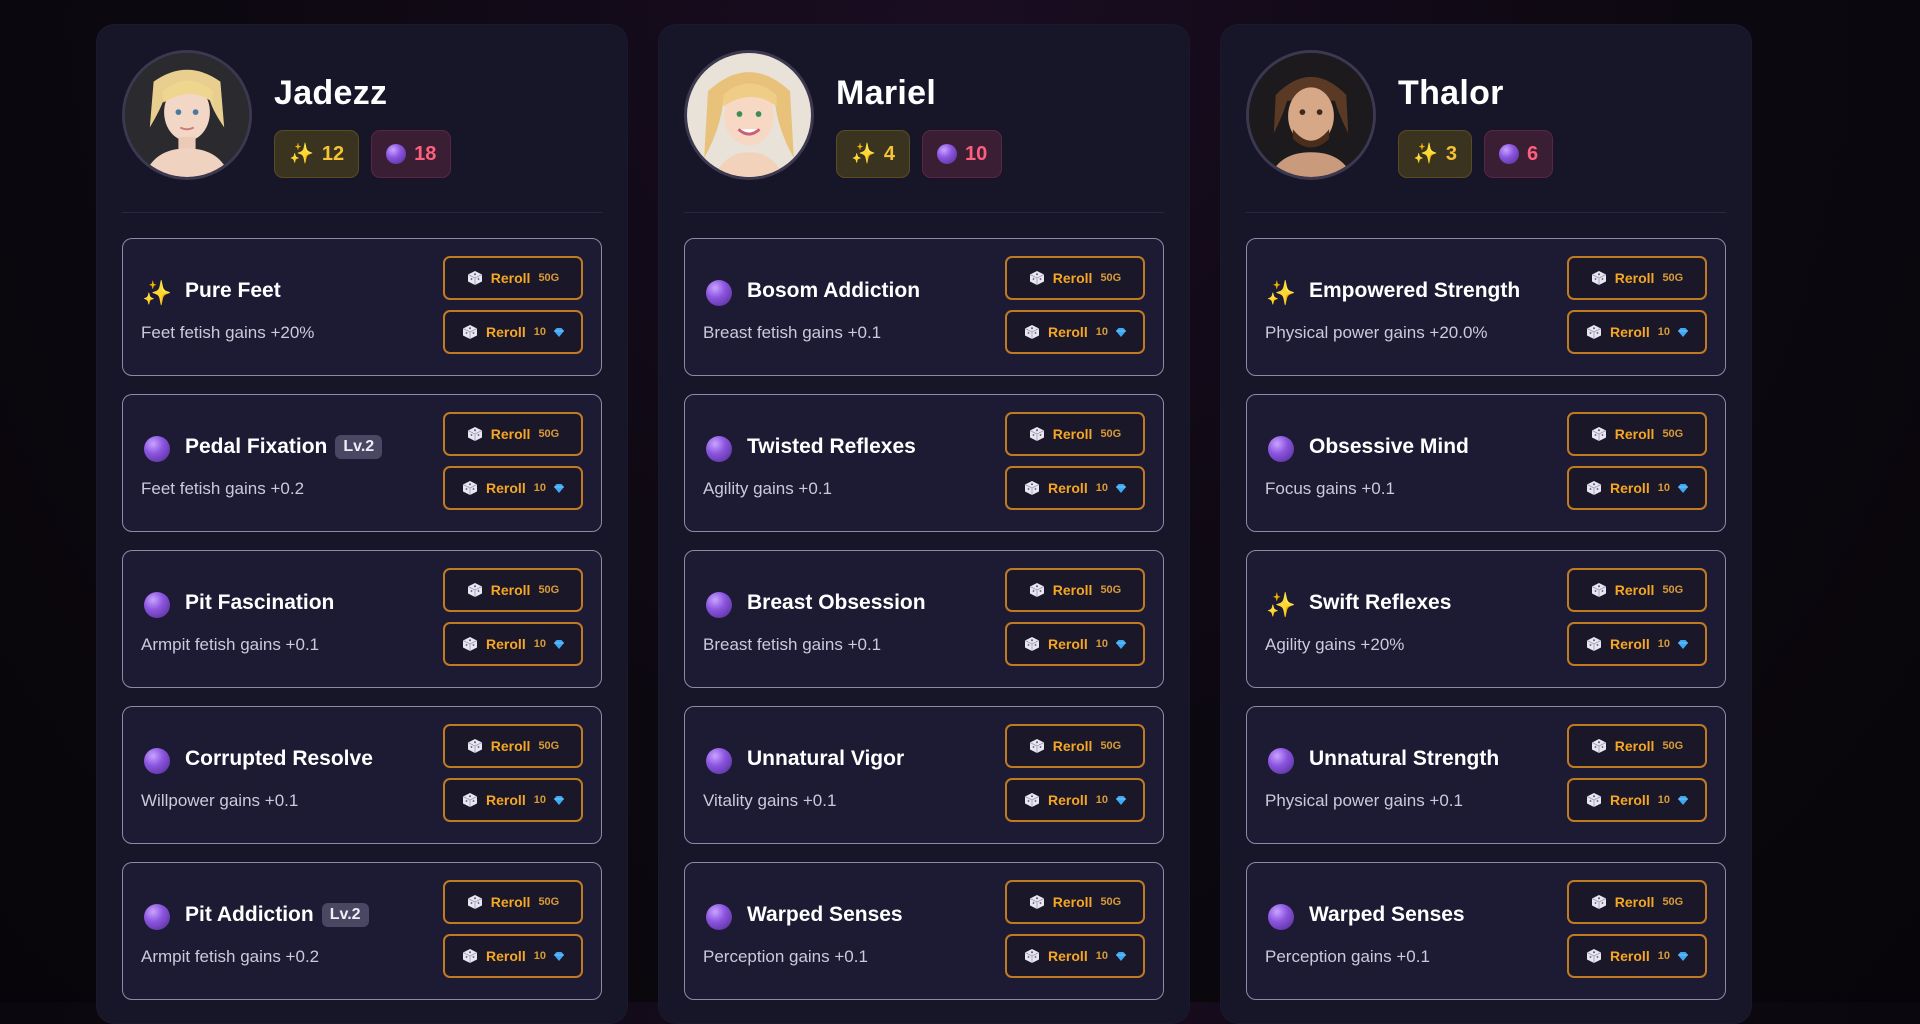 This screenshot has width=1920, height=1024. I want to click on trait-description: Armpit fetish gains +0.1, so click(230, 644).